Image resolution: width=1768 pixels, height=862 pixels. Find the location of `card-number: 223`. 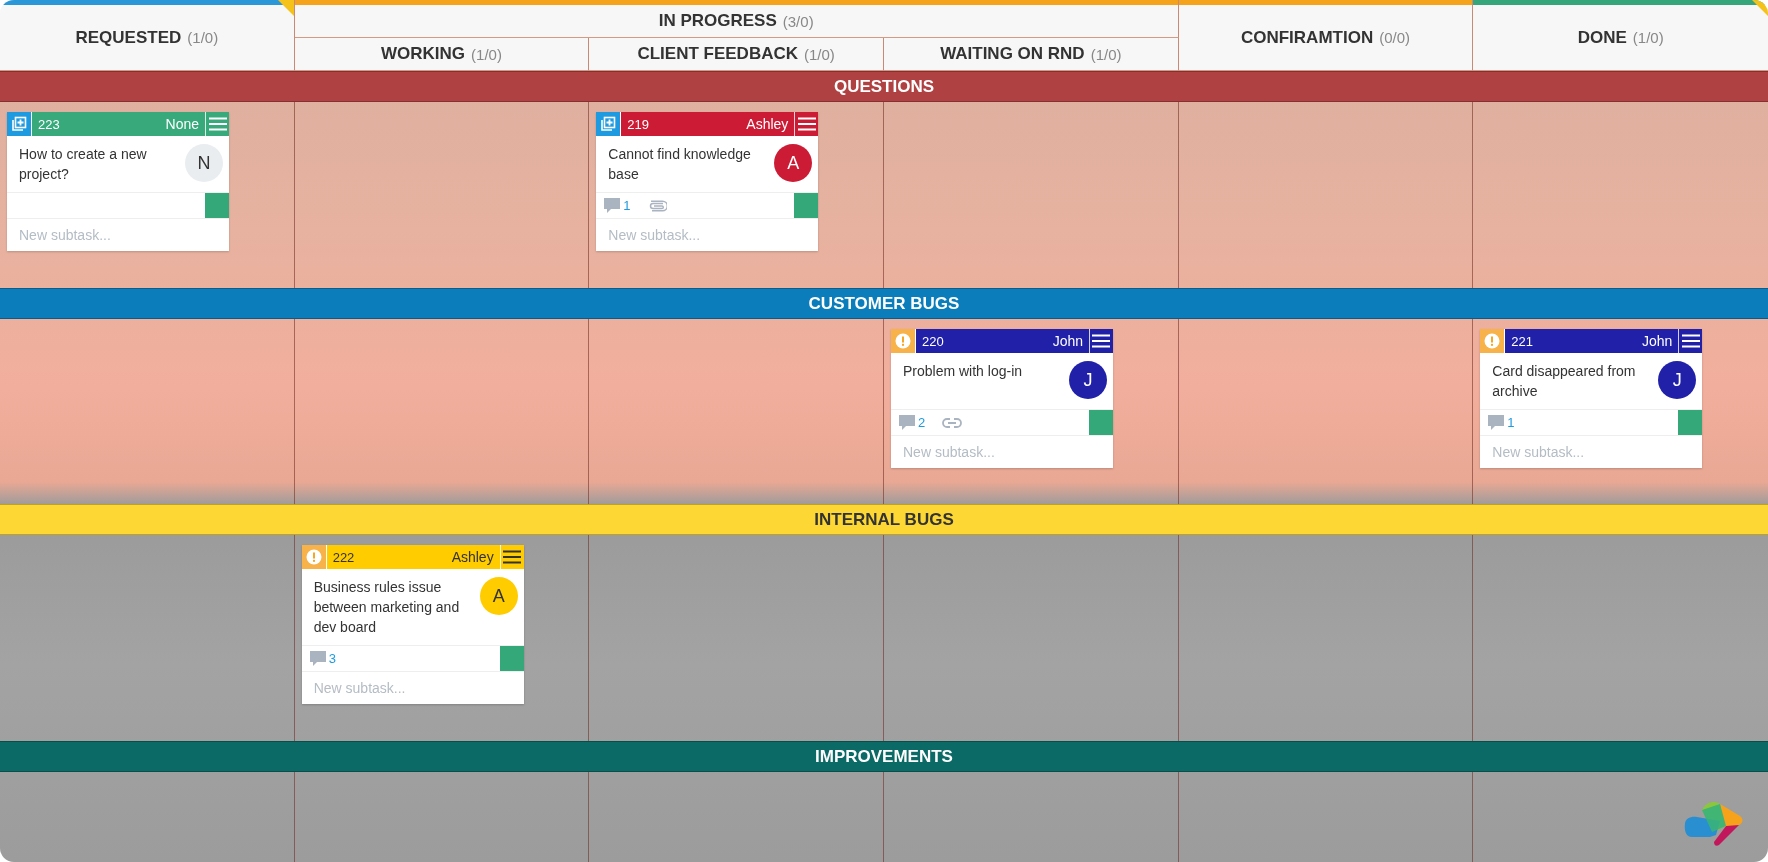

card-number: 223 is located at coordinates (49, 124).